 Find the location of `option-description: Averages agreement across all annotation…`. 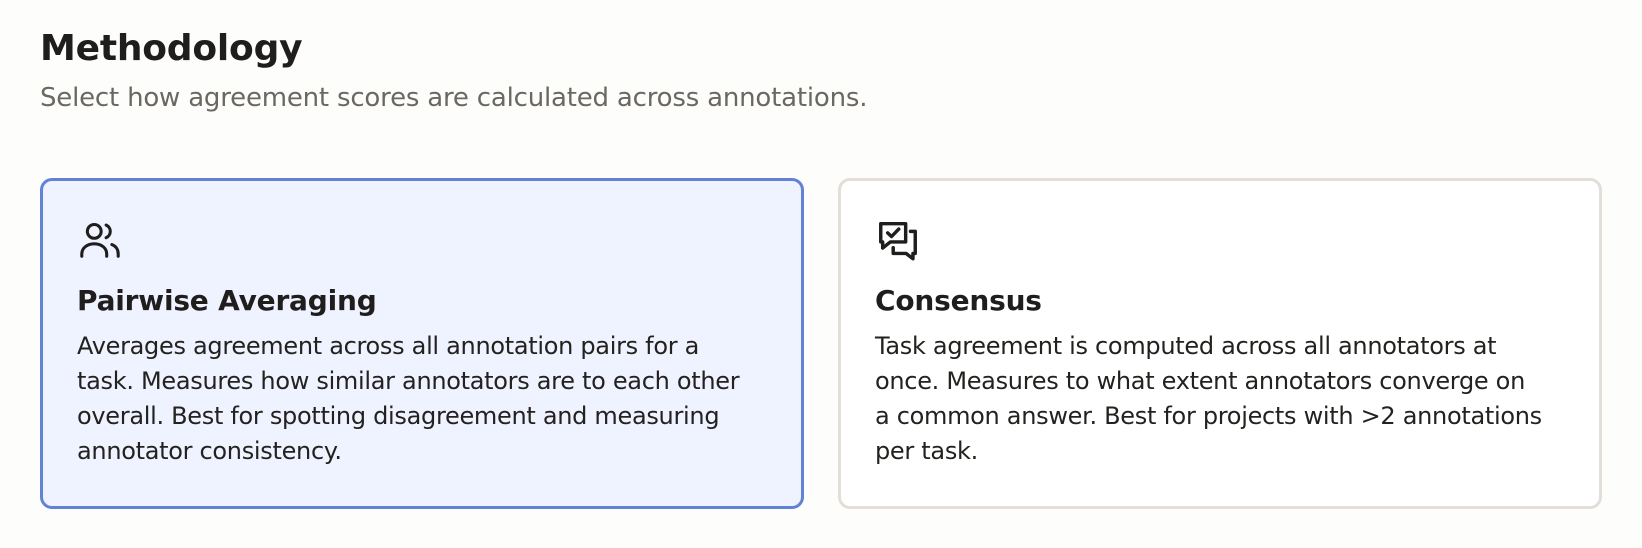

option-description: Averages agreement across all annotation… is located at coordinates (408, 398).